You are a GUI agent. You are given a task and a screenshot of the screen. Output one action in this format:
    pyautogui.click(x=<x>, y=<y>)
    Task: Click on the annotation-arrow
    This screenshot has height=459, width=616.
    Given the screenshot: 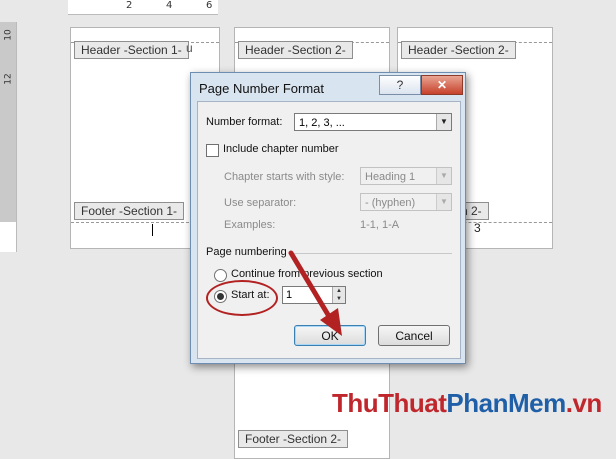 What is the action you would take?
    pyautogui.click(x=315, y=293)
    